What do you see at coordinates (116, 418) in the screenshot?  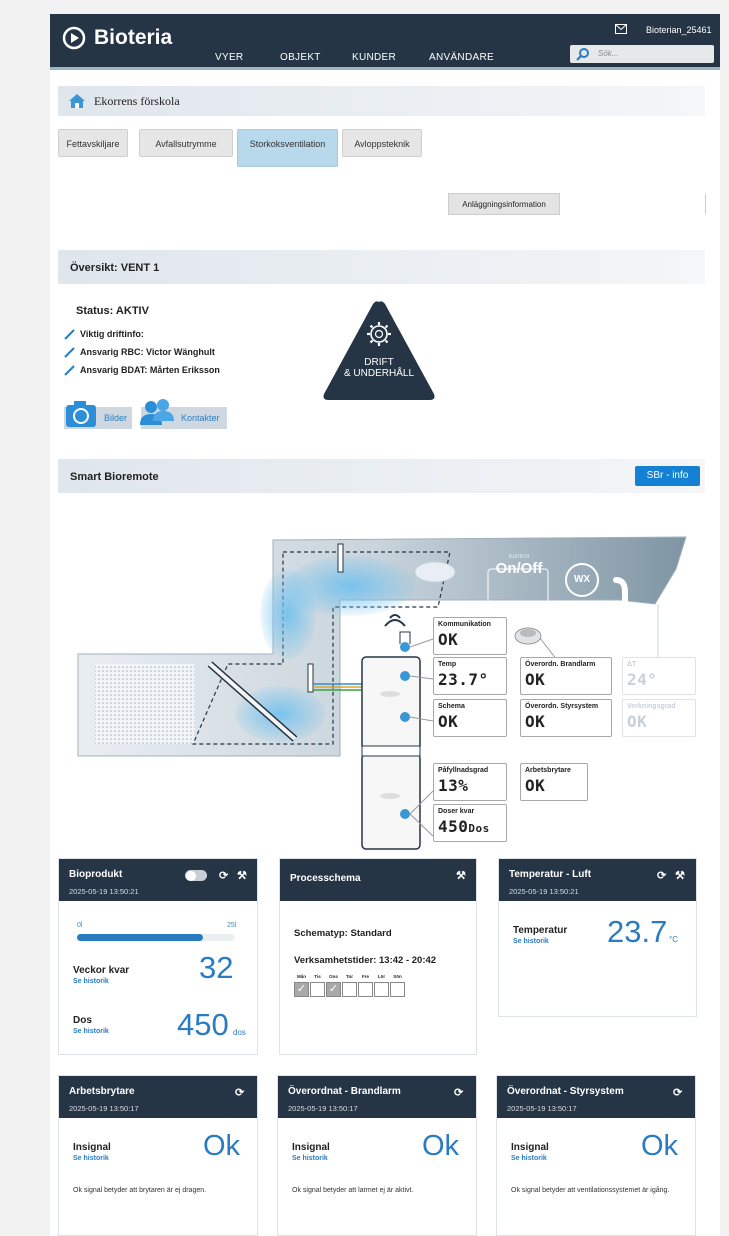 I see `bilder-label: Bilder` at bounding box center [116, 418].